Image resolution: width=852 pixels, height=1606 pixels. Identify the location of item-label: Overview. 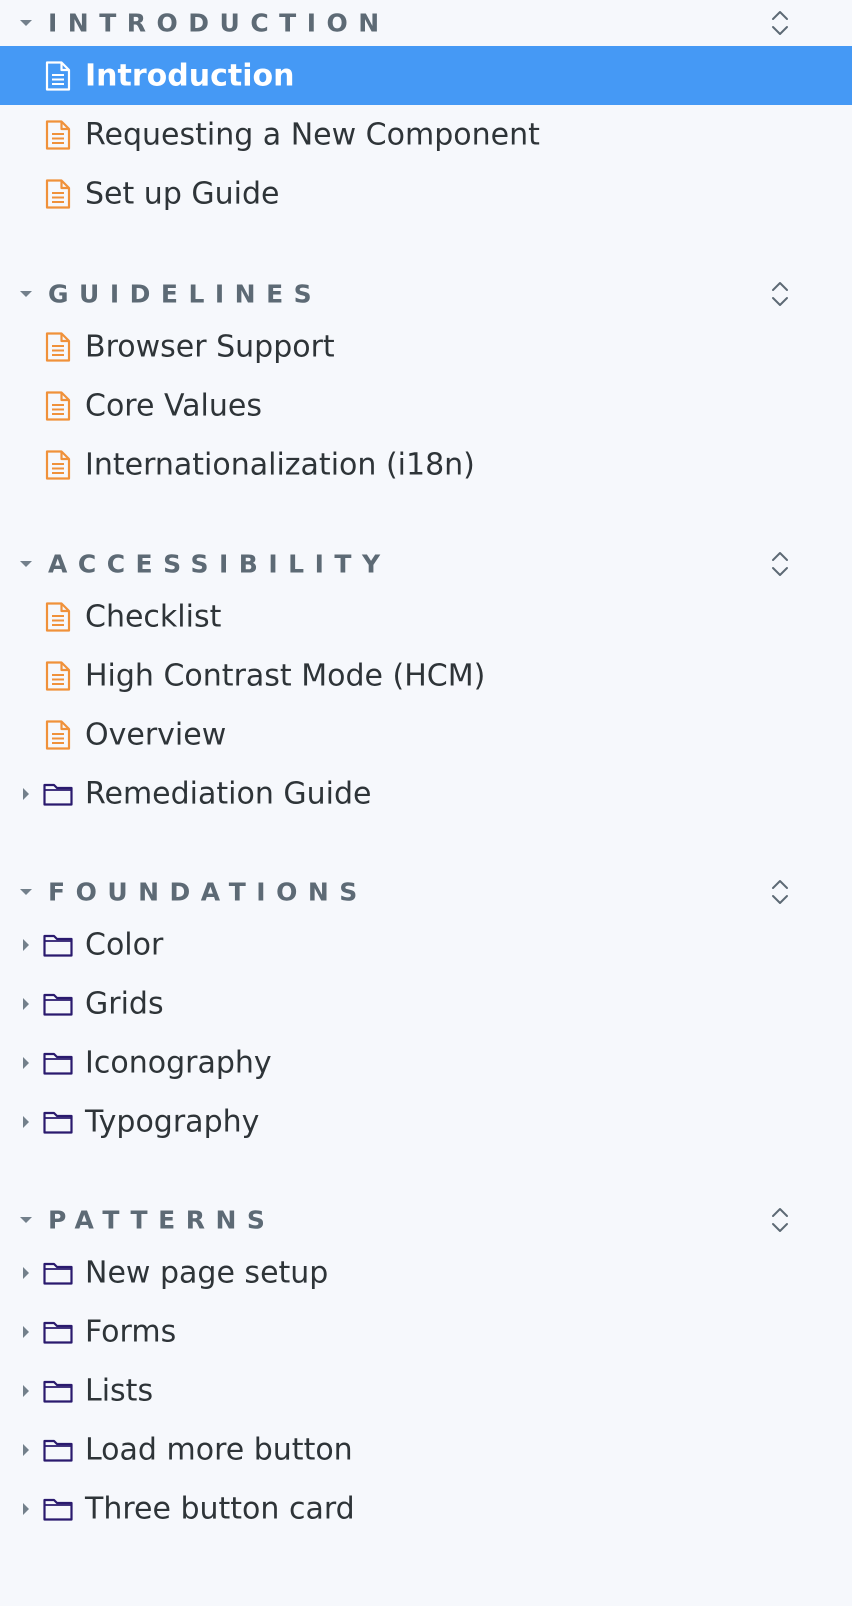
(156, 734).